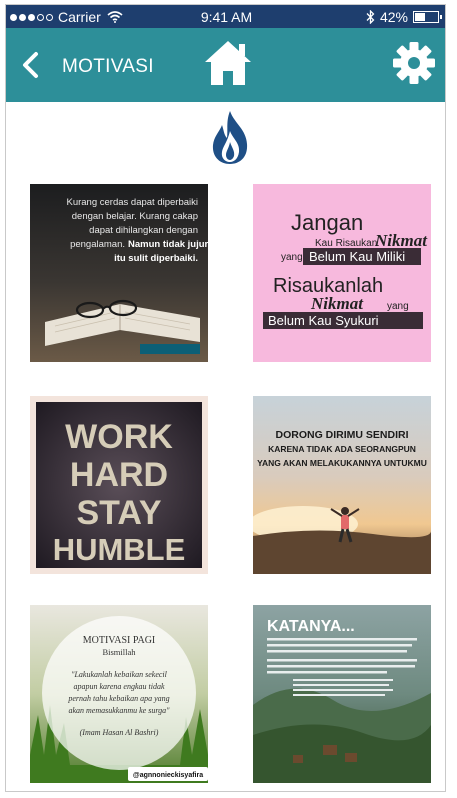  I want to click on flame-icon, so click(230, 137).